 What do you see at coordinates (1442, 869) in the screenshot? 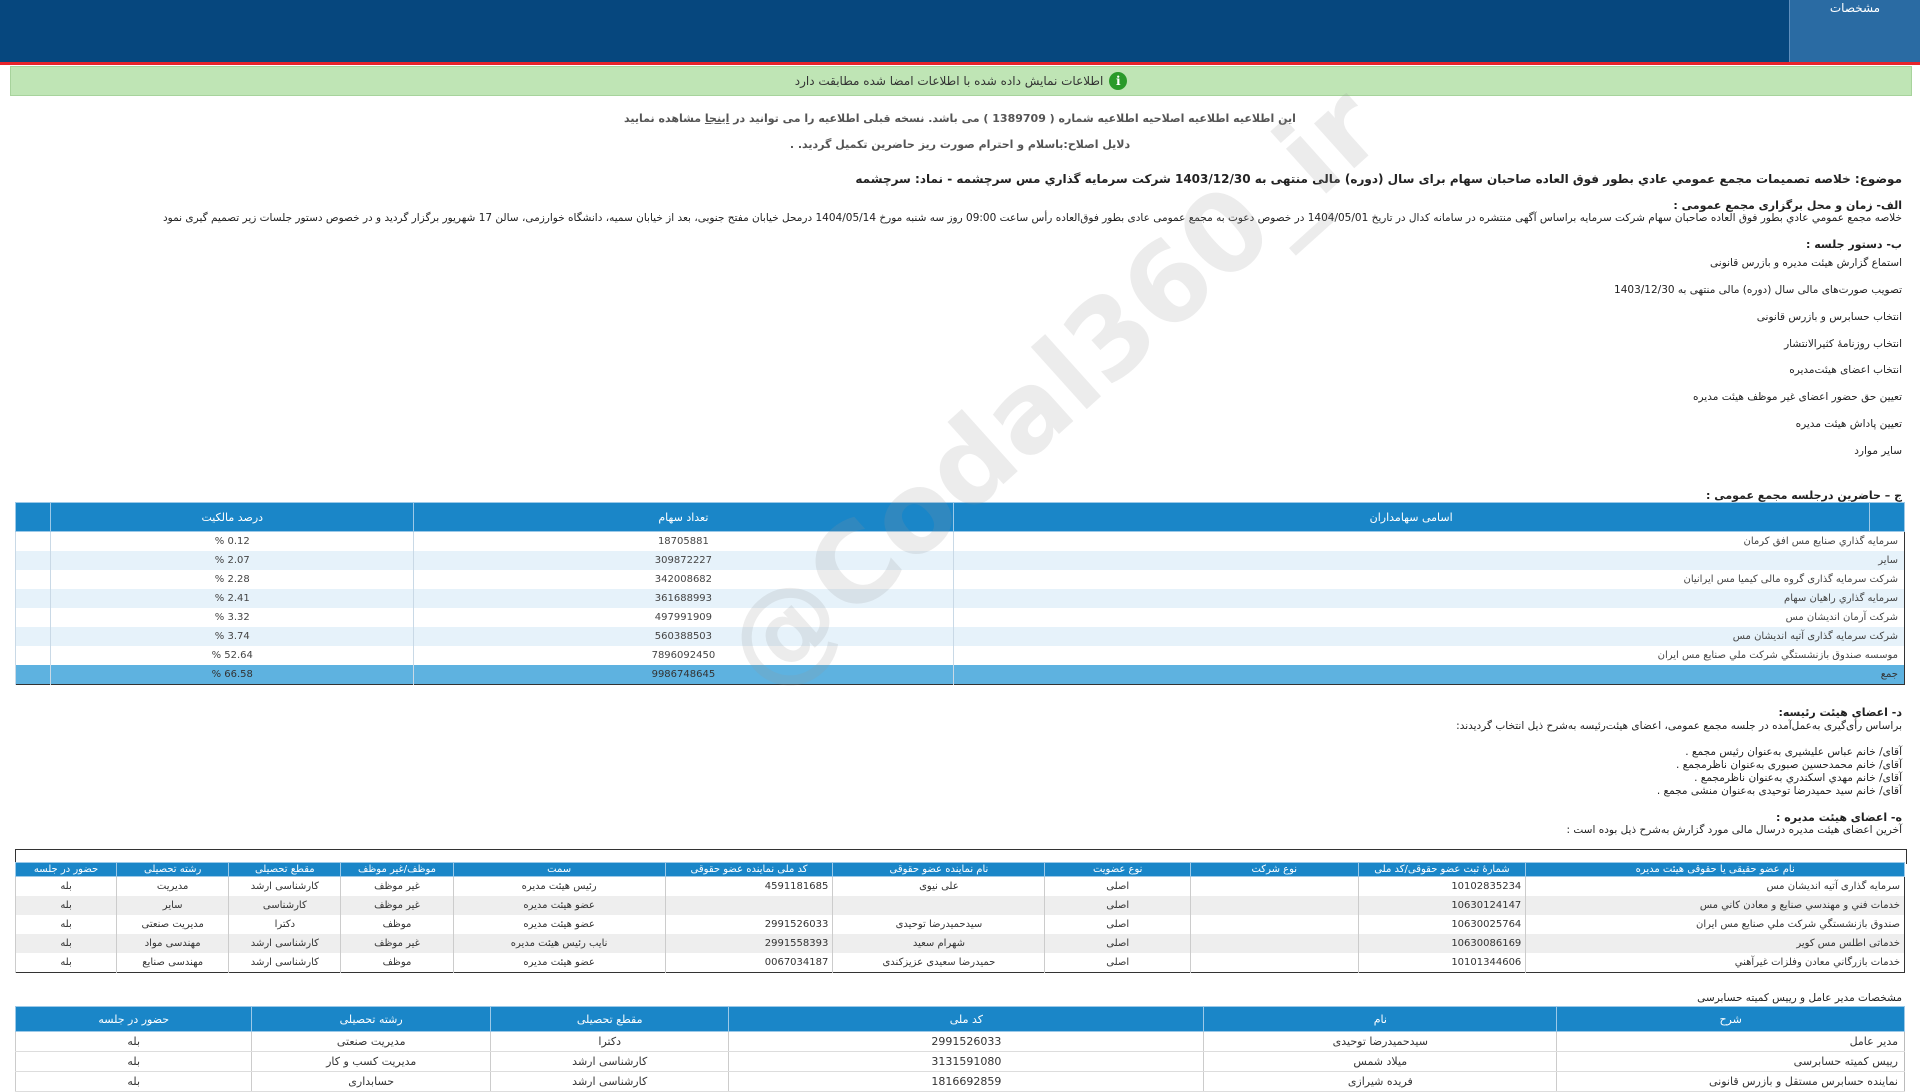
I see `table-header: شمارهٔ ثبت عضو حقوقی/کد ملی` at bounding box center [1442, 869].